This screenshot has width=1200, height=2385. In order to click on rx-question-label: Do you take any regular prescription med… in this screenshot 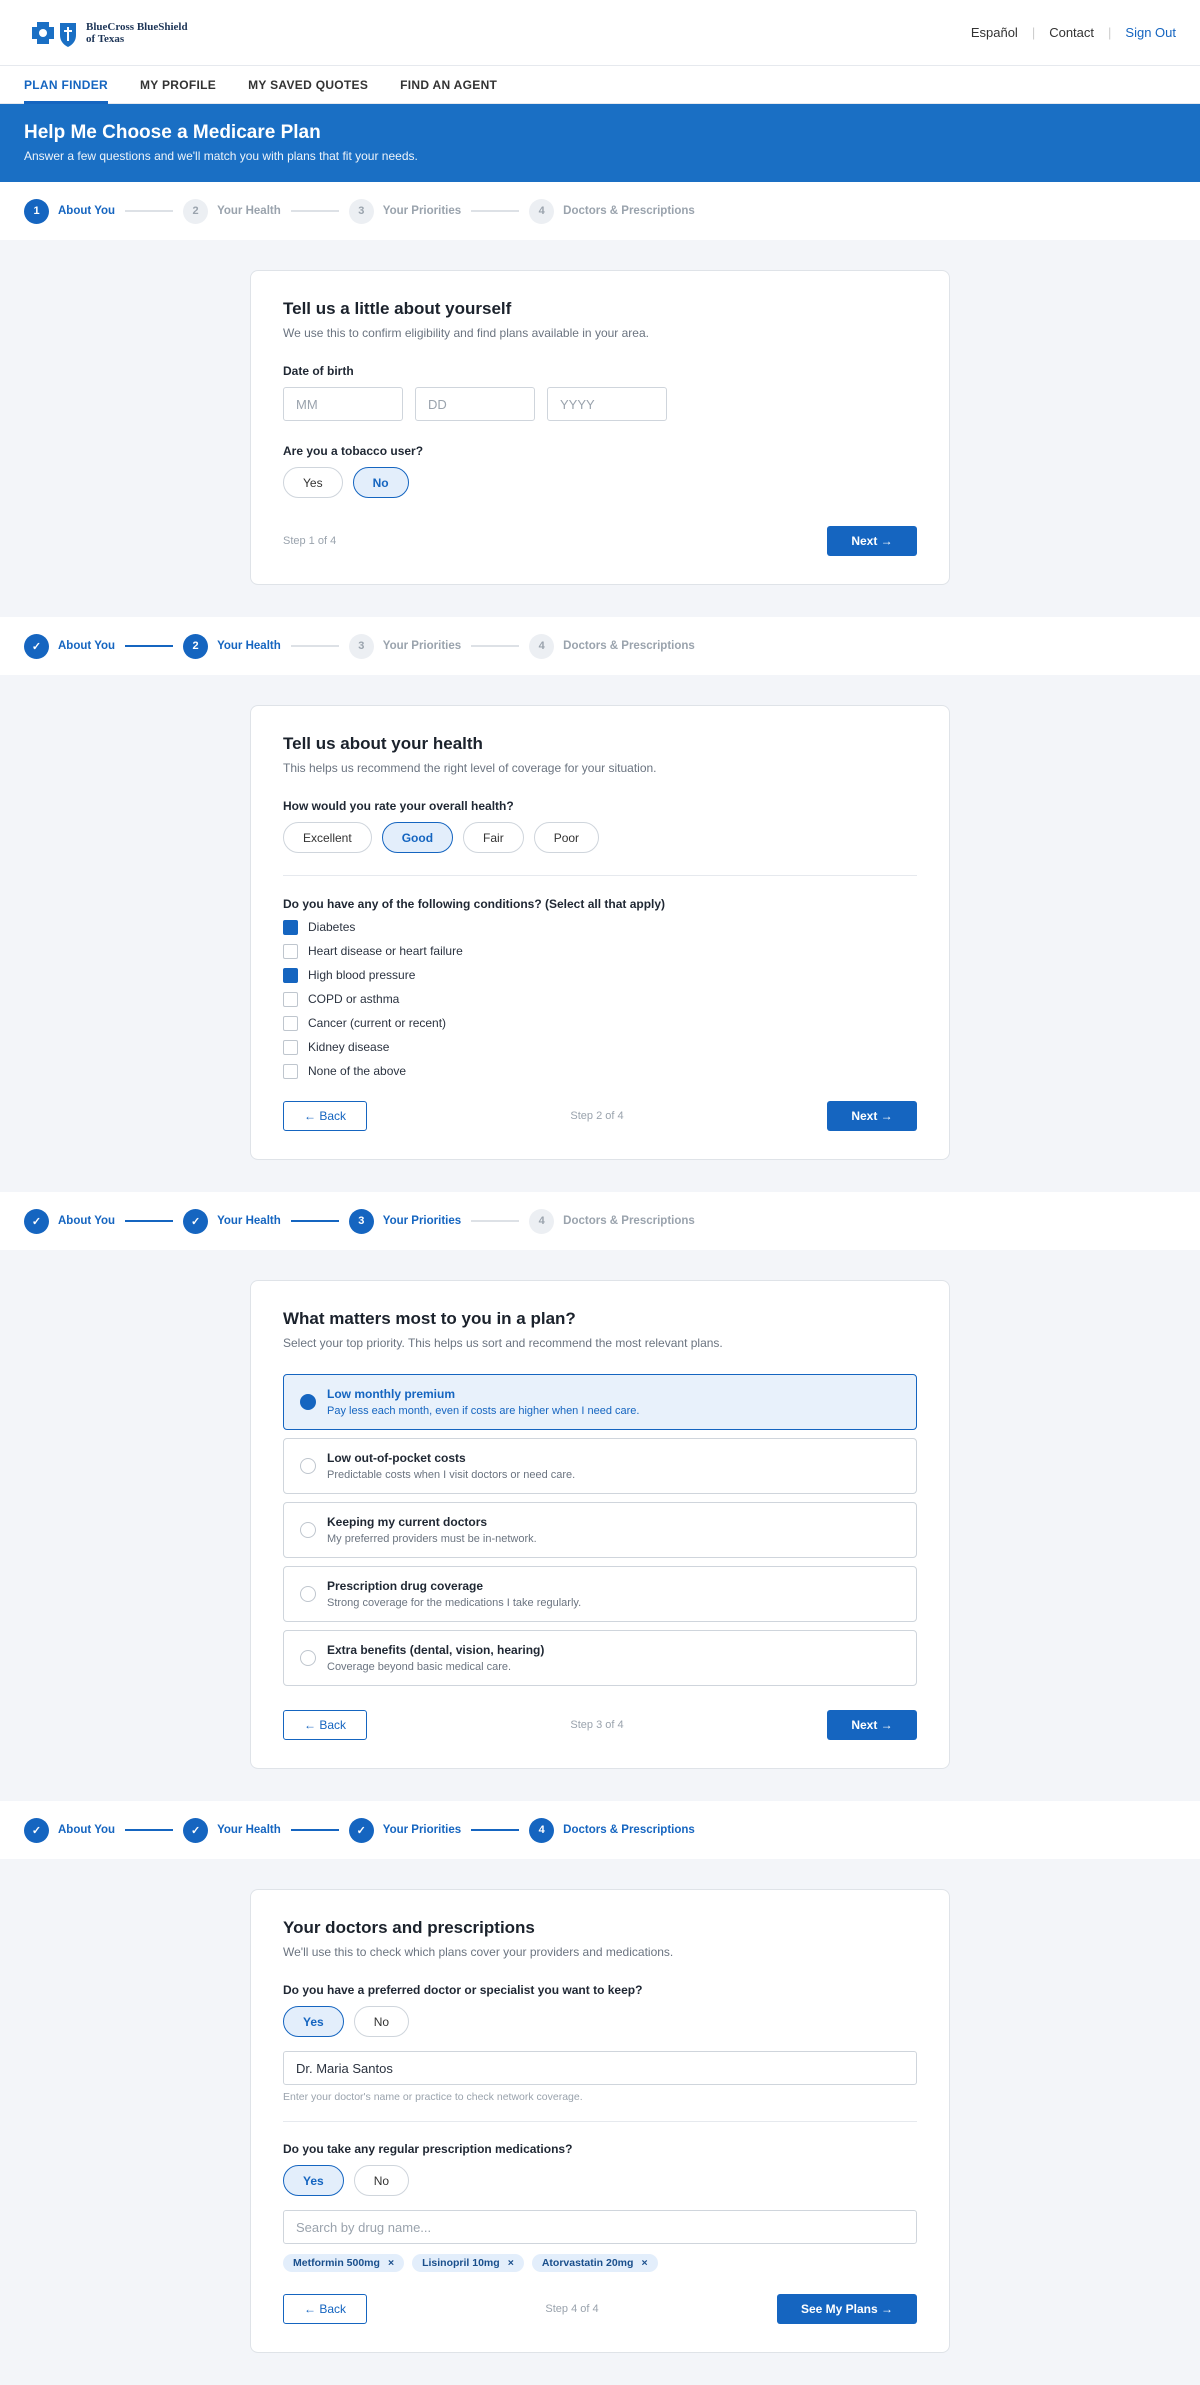, I will do `click(428, 2149)`.